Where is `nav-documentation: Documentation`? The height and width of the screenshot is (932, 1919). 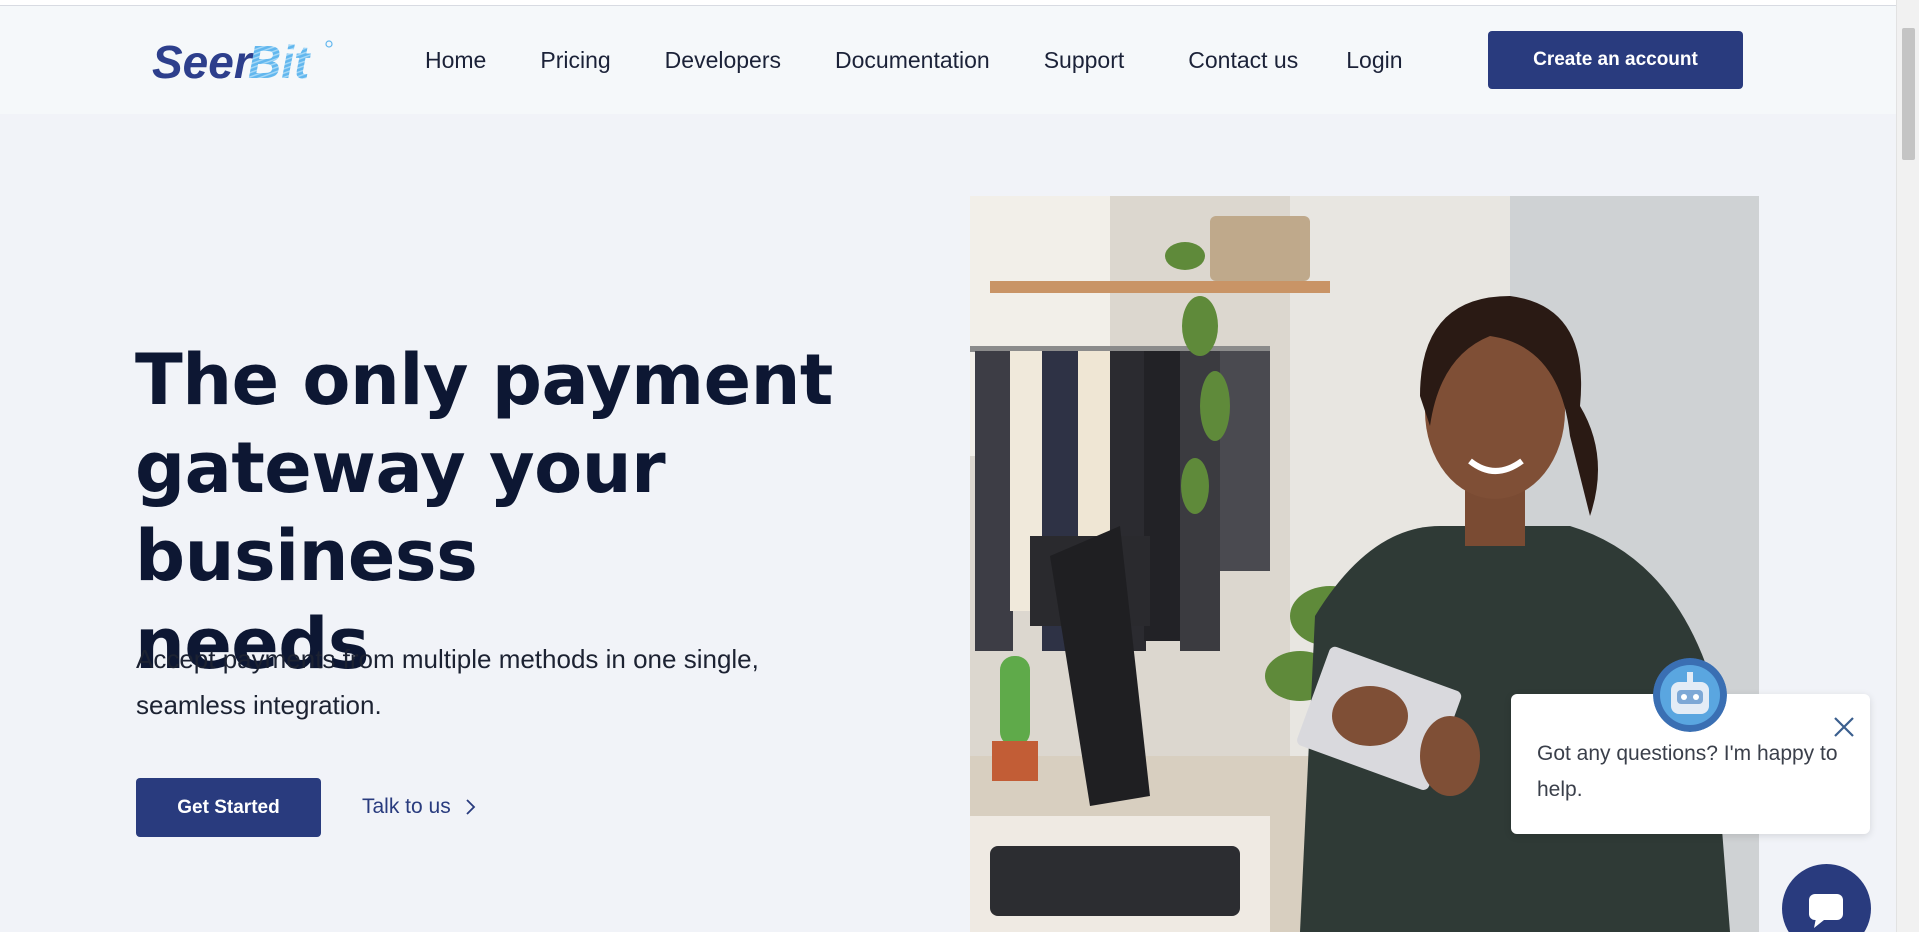 nav-documentation: Documentation is located at coordinates (912, 60).